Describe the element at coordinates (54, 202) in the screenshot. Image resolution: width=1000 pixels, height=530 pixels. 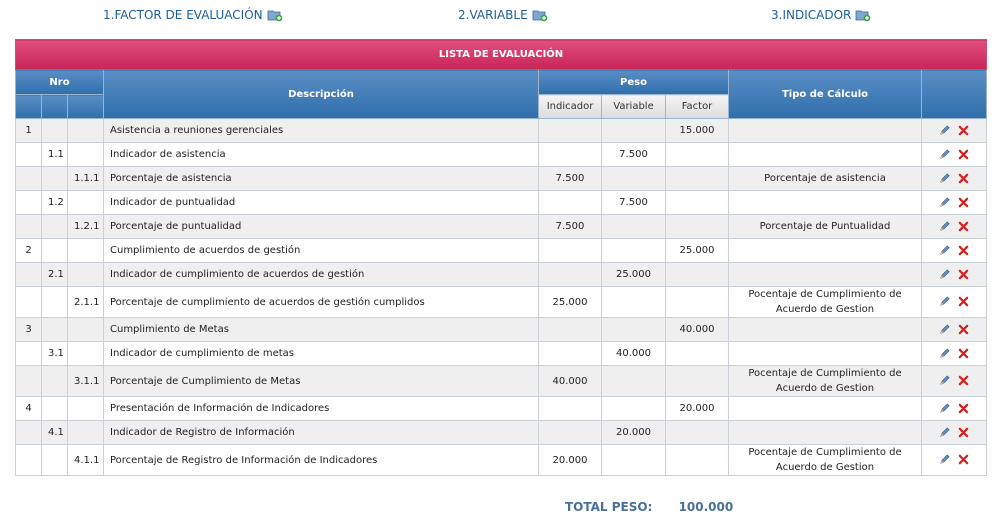
I see `nro-level2-cell: 1.2` at that location.